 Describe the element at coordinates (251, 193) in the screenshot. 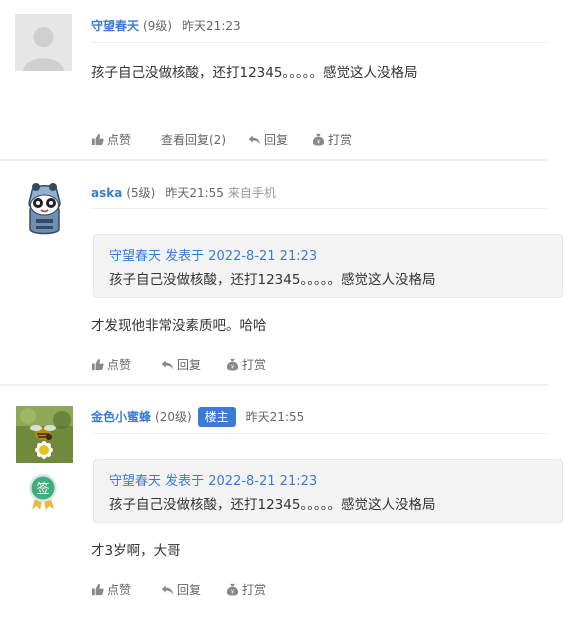

I see `post-source: 来自手机` at that location.